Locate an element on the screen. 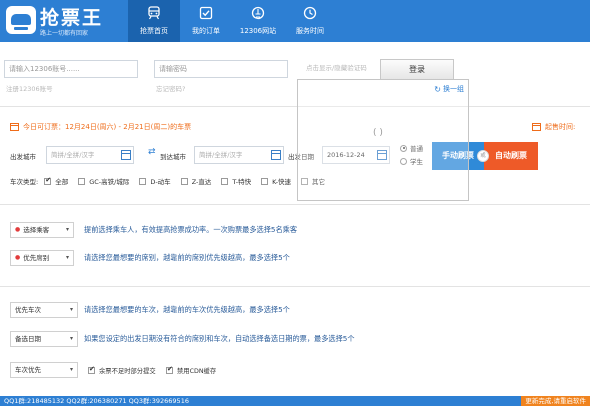  sale-time-label: 起售时间: is located at coordinates (560, 127).